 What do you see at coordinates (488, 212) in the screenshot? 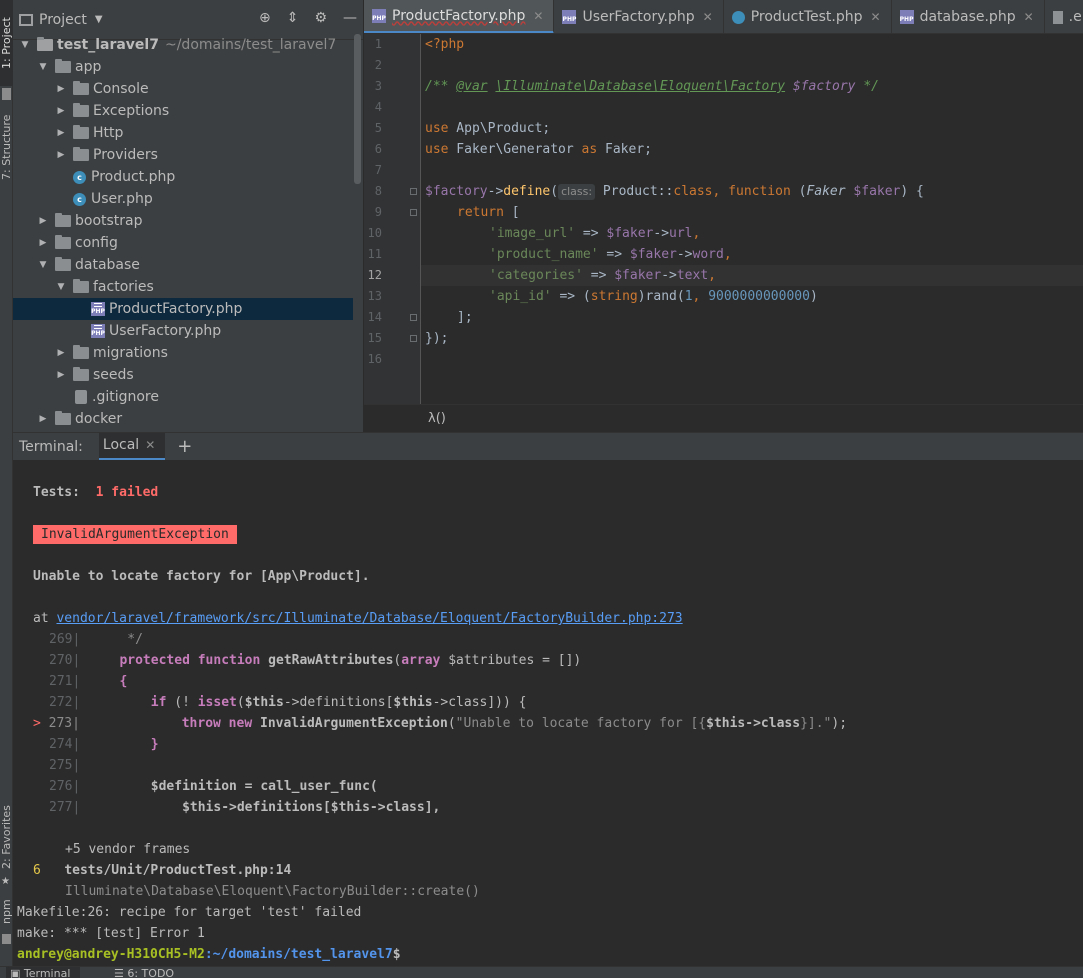
I see `code-line-9: return [` at bounding box center [488, 212].